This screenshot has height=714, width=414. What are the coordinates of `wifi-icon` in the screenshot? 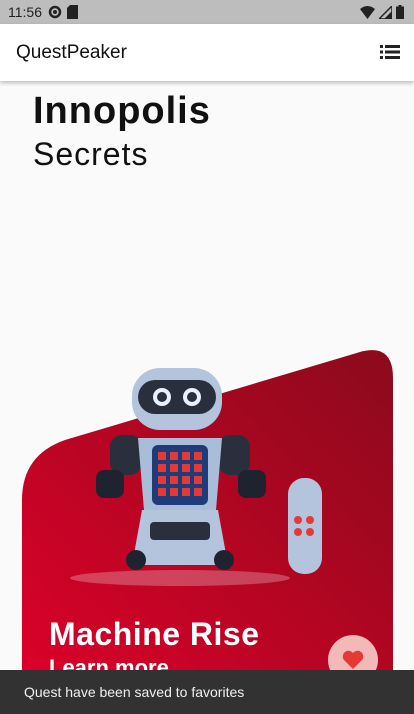 It's located at (367, 14).